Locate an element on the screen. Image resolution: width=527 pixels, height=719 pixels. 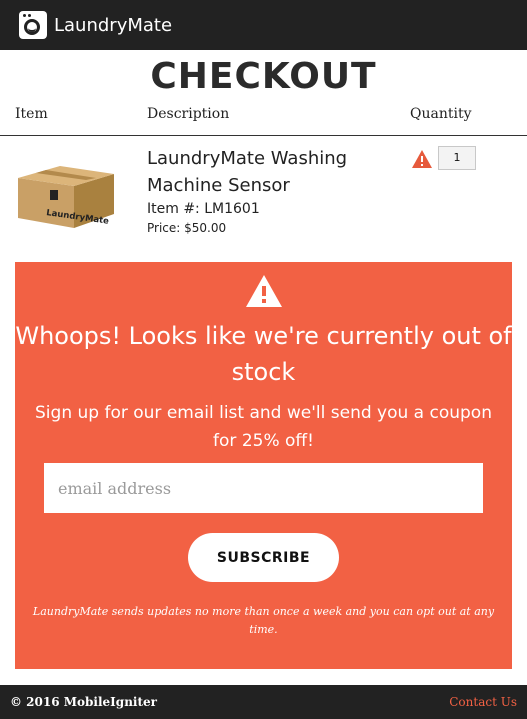
page-title: CHECKOUT is located at coordinates (263, 76).